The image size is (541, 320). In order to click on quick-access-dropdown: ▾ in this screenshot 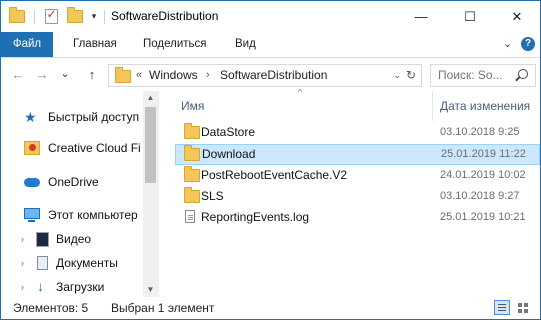, I will do `click(94, 16)`.